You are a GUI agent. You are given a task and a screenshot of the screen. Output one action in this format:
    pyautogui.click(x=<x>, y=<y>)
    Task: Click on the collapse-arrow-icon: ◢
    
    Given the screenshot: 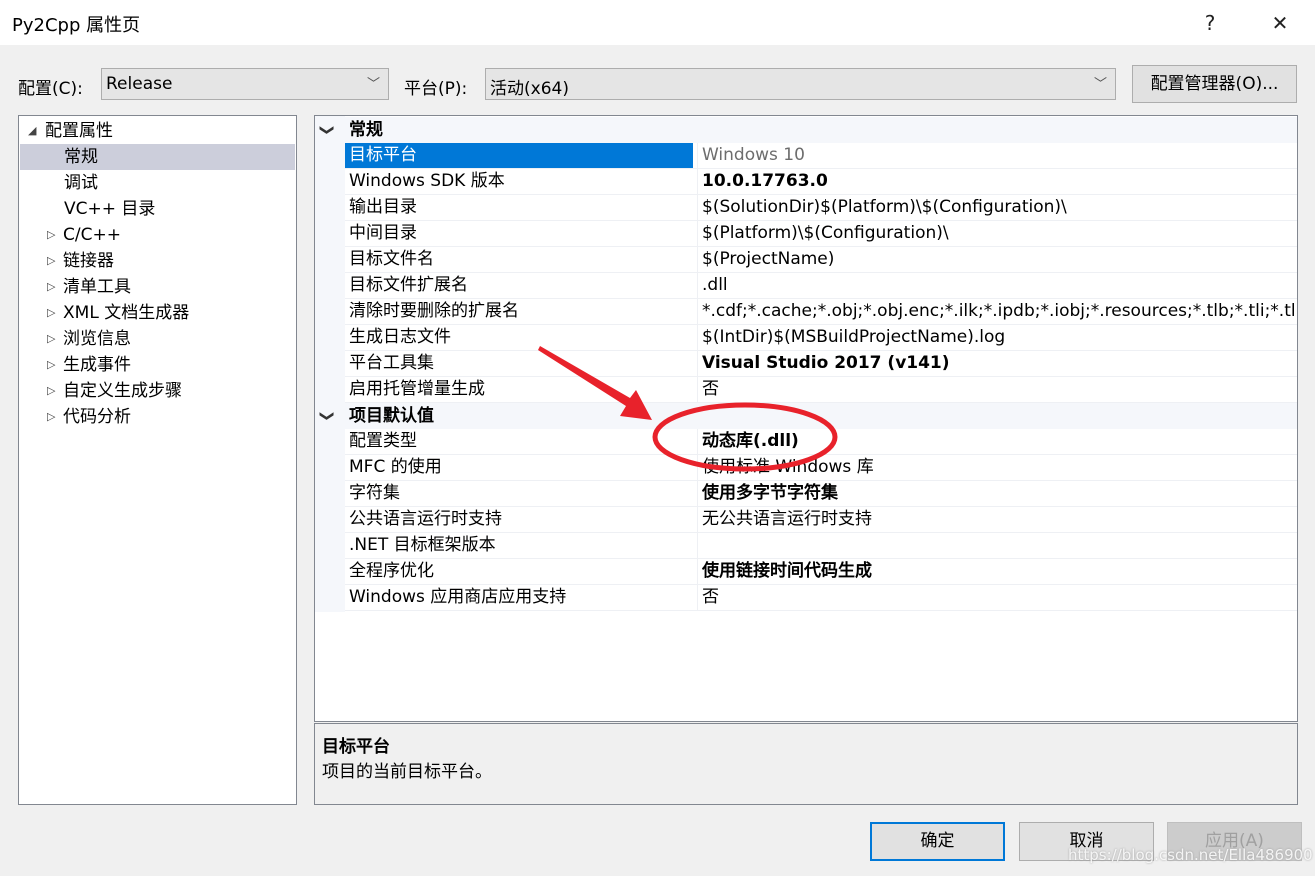 What is the action you would take?
    pyautogui.click(x=32, y=131)
    